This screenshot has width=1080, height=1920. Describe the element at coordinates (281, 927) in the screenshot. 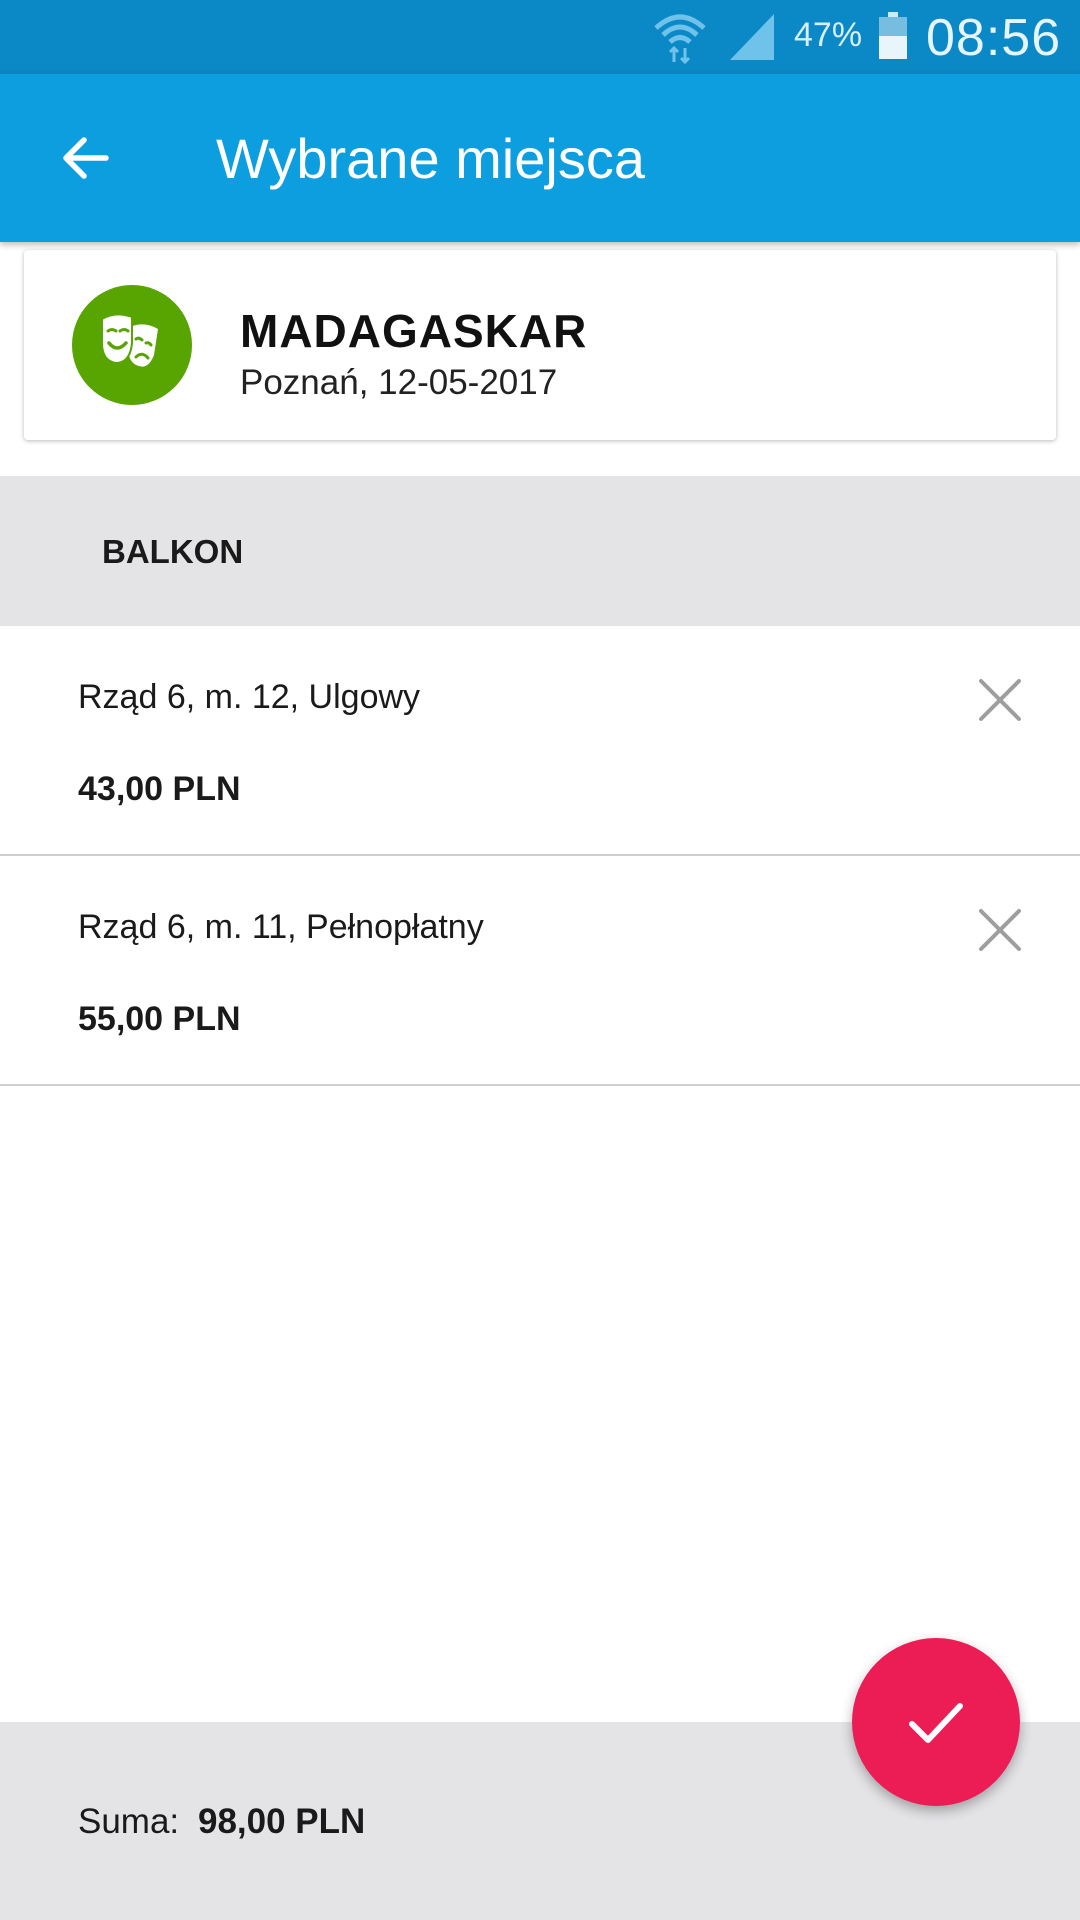

I see `seat-description: Rząd 6, m. 11, Pełnopłatny` at that location.